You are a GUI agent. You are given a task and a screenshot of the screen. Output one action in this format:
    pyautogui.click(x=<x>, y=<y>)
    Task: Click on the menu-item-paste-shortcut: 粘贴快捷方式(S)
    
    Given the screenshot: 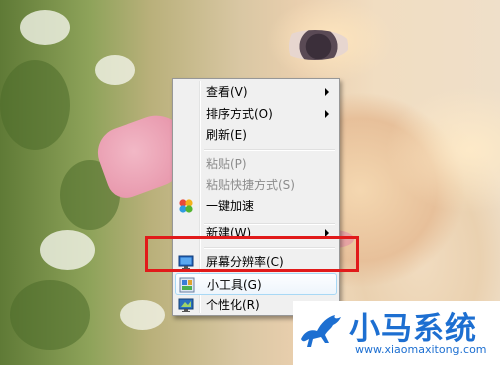 What is the action you would take?
    pyautogui.click(x=256, y=185)
    